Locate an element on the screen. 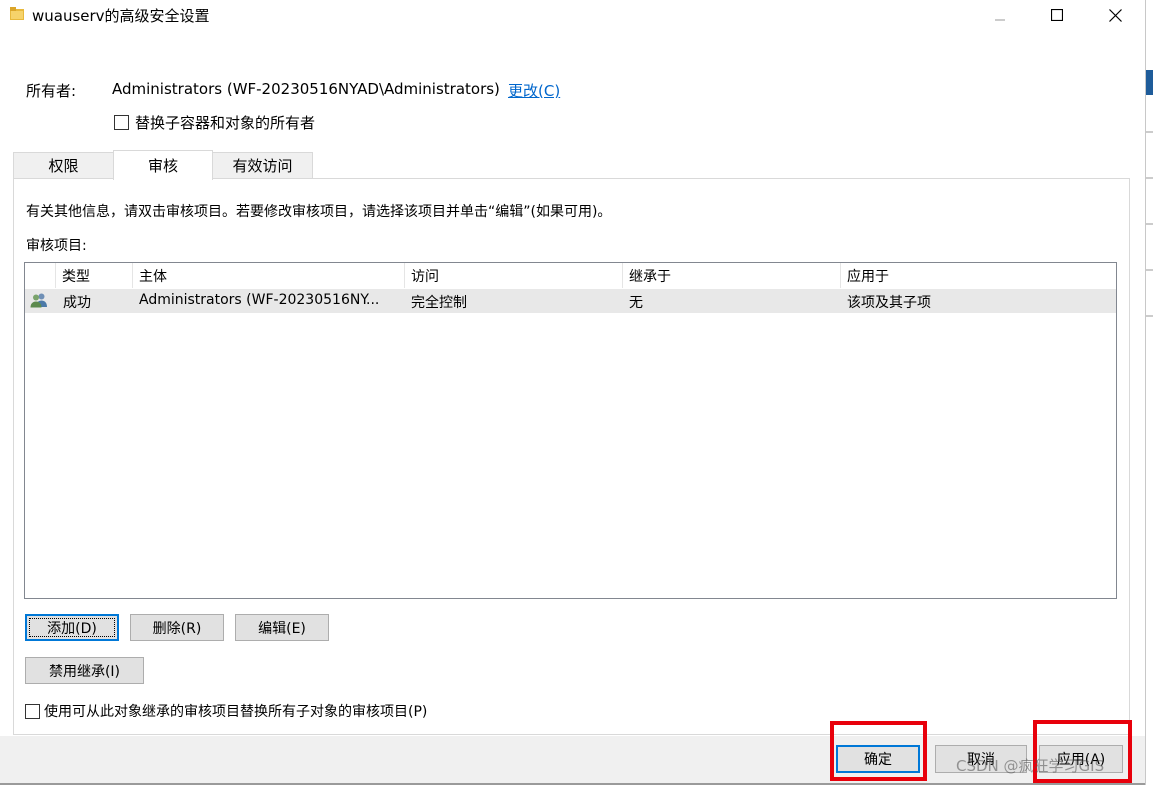  close-button is located at coordinates (1115, 15).